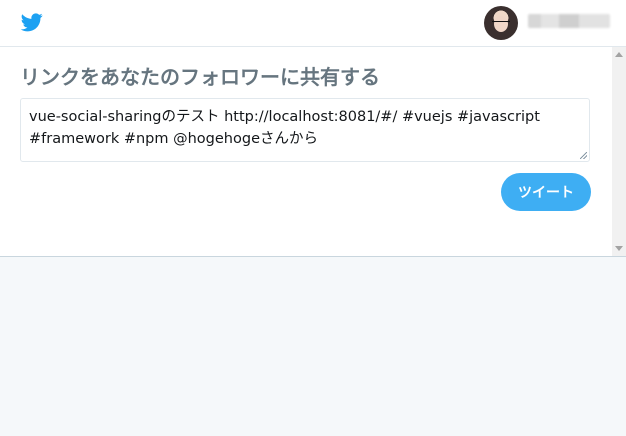 The image size is (626, 436). What do you see at coordinates (619, 54) in the screenshot?
I see `scroll-up-icon` at bounding box center [619, 54].